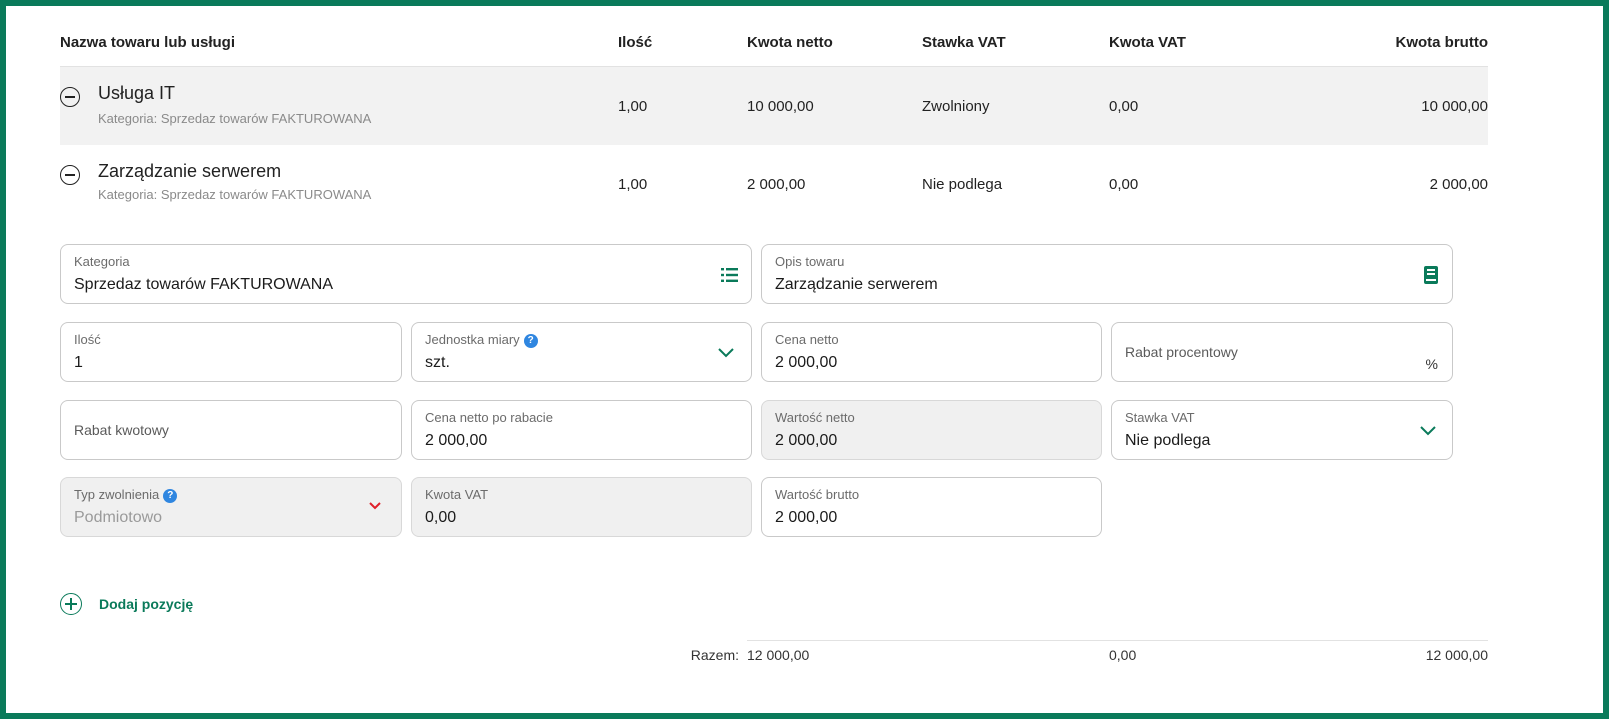 This screenshot has width=1609, height=719. I want to click on net-value-field: Wartość netto 2 000,00, so click(931, 430).